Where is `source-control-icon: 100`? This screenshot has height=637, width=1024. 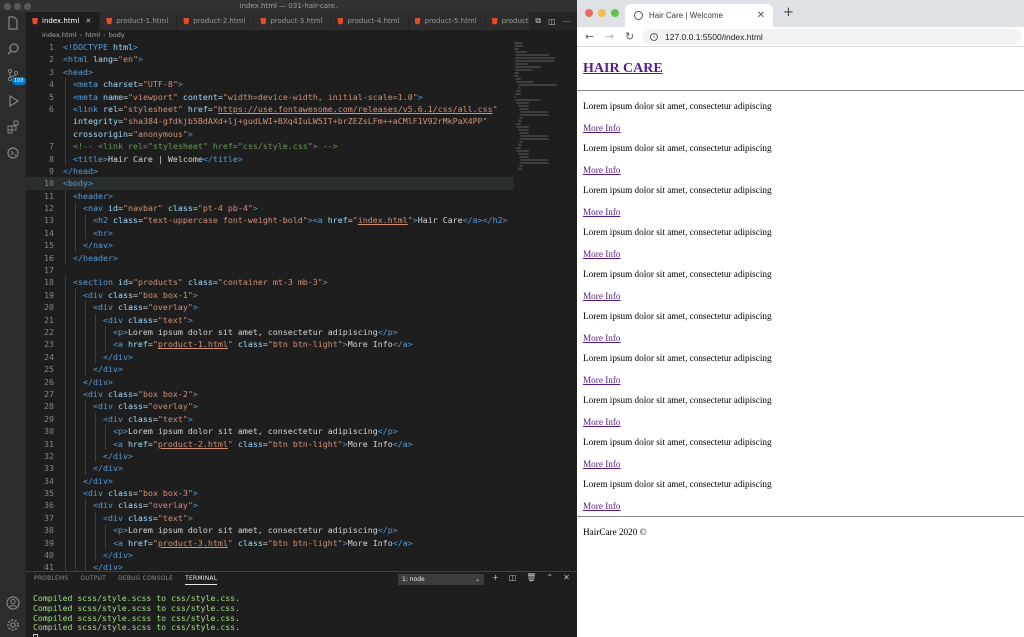
source-control-icon: 100 is located at coordinates (15, 76).